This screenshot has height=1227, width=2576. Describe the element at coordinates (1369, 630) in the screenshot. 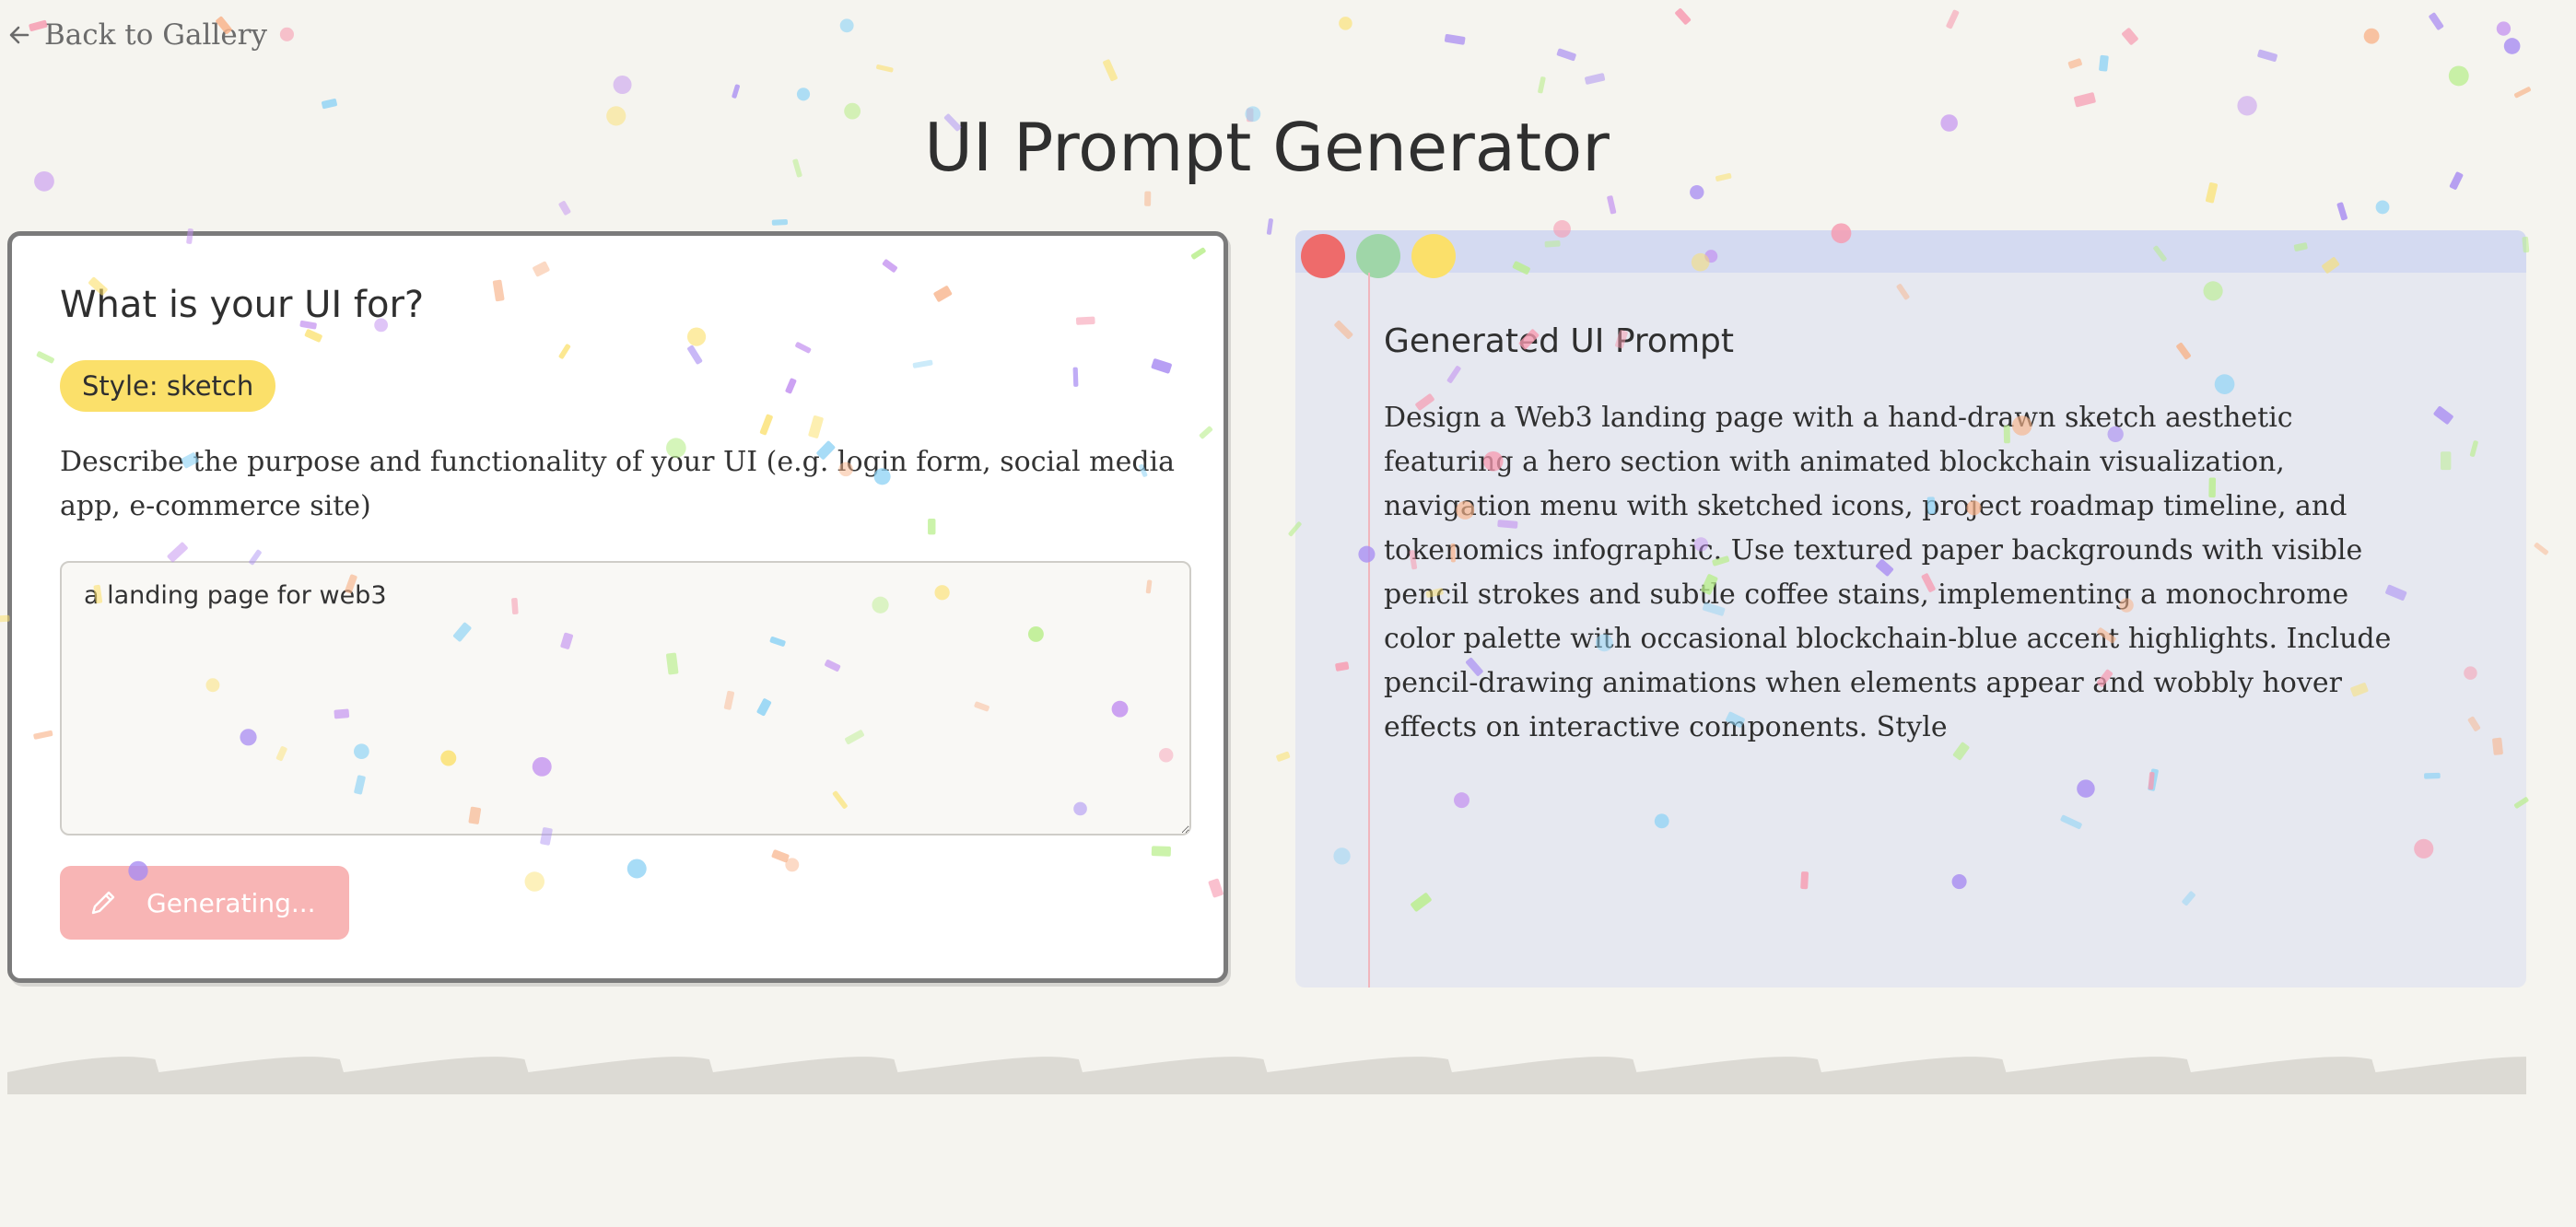

I see `notebook-margin-line` at that location.